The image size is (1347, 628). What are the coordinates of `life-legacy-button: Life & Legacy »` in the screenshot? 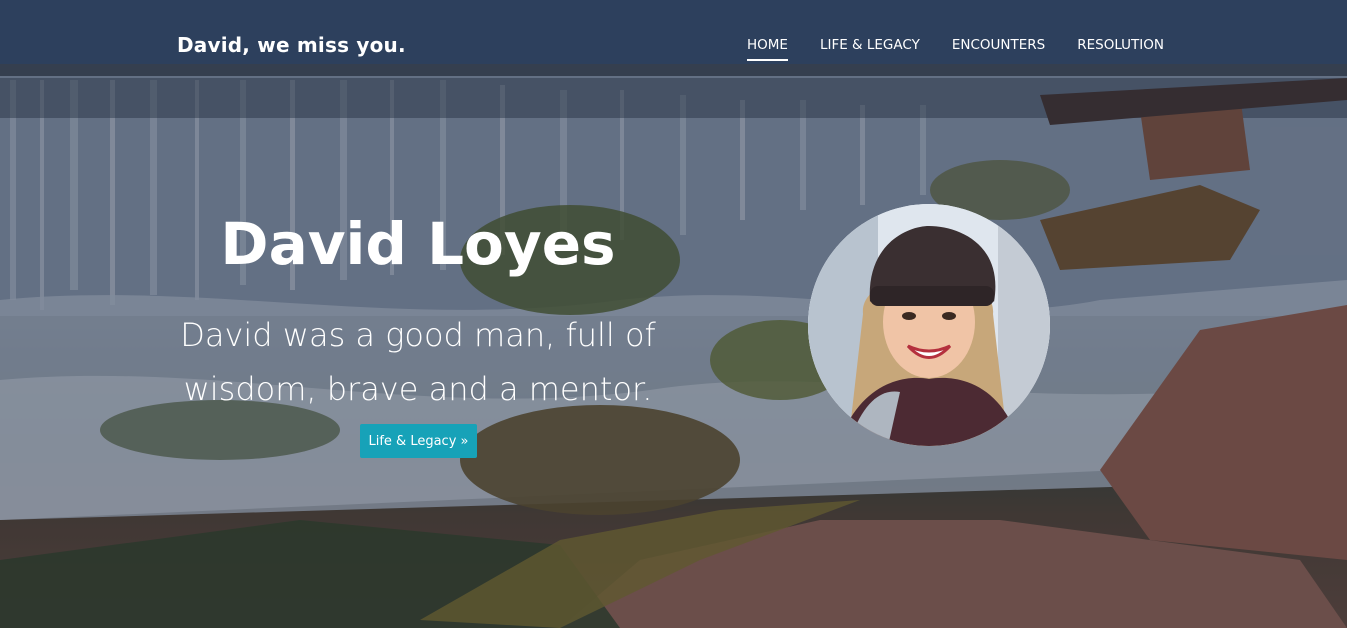 It's located at (418, 441).